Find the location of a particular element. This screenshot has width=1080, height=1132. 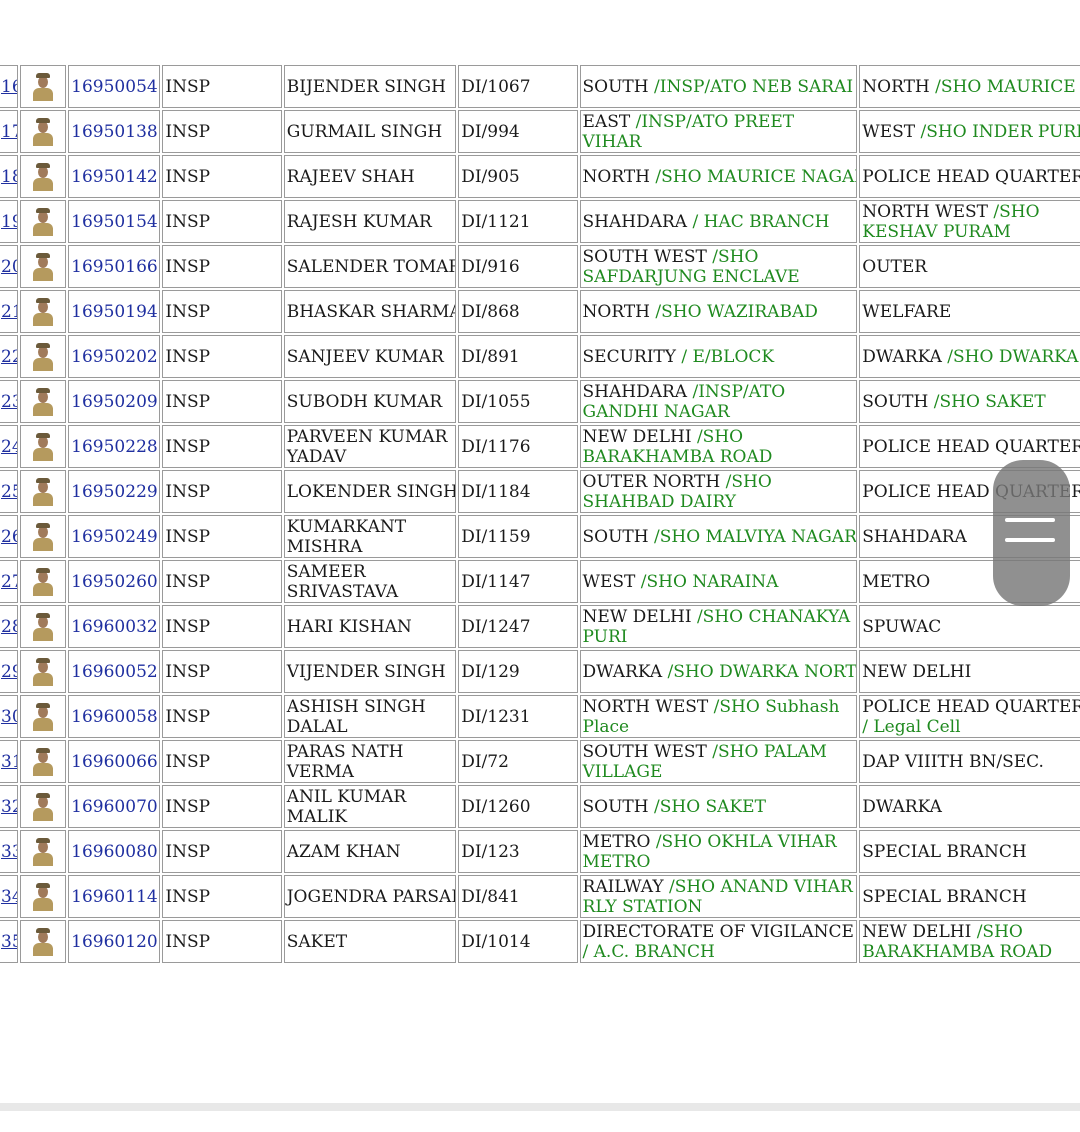

to-posting-cell: SPECIAL BRANCH is located at coordinates (969, 851).